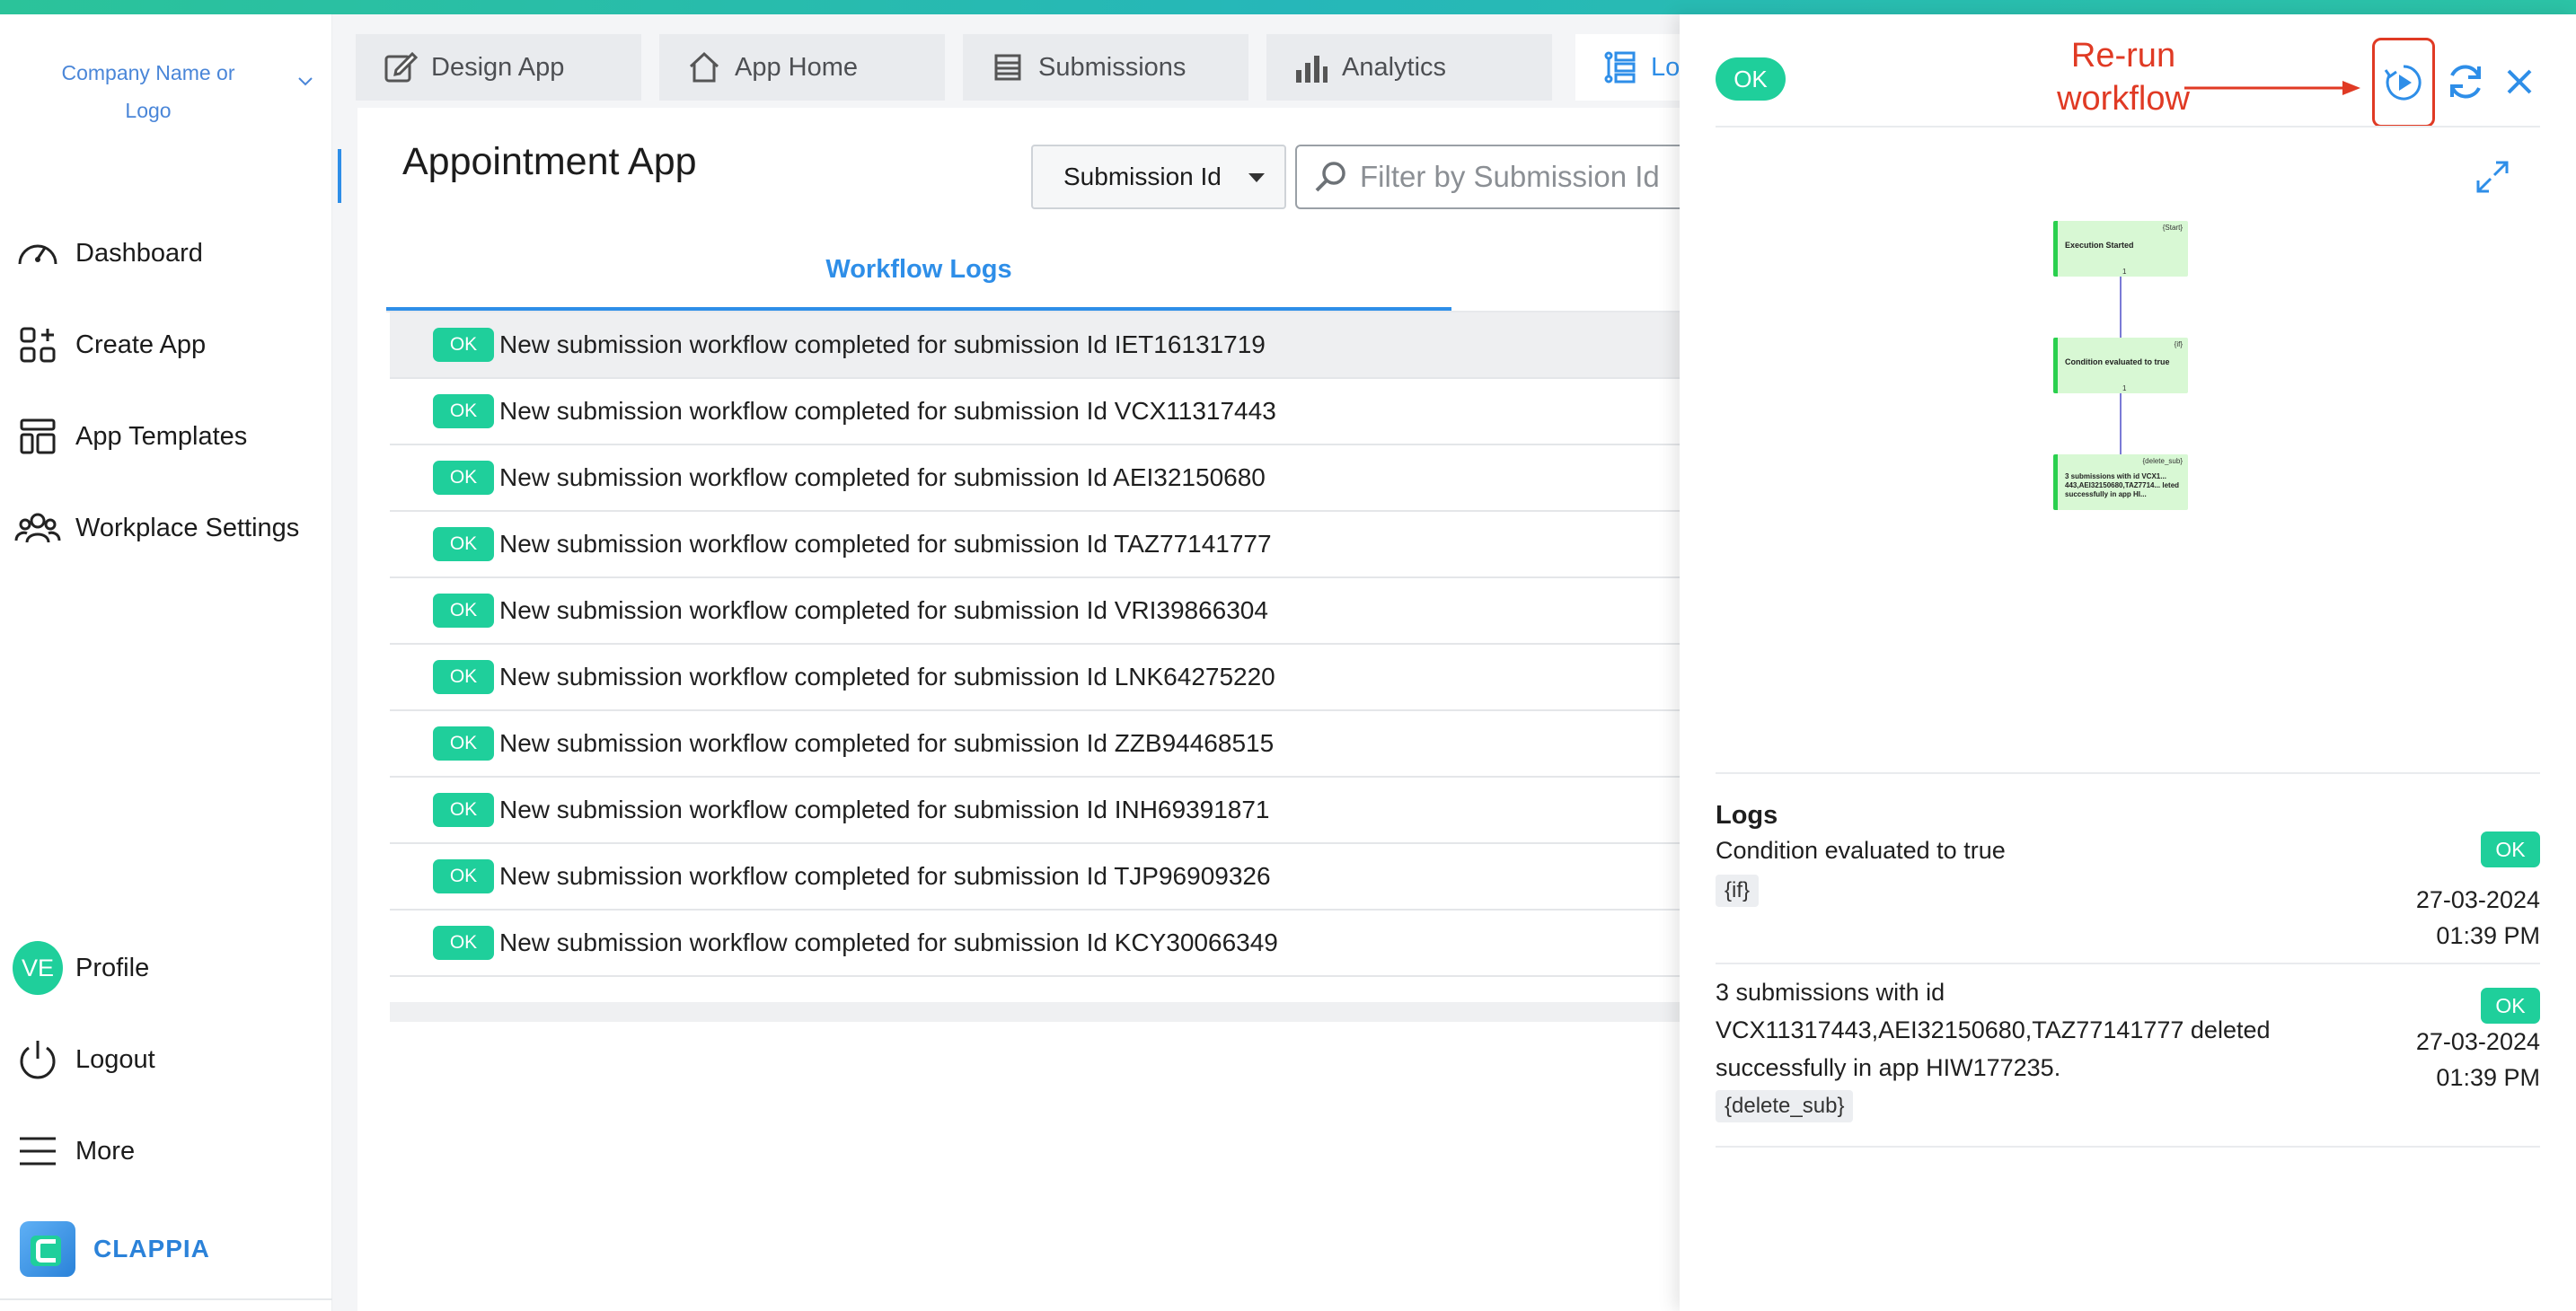  I want to click on top-accent-bar, so click(1288, 7).